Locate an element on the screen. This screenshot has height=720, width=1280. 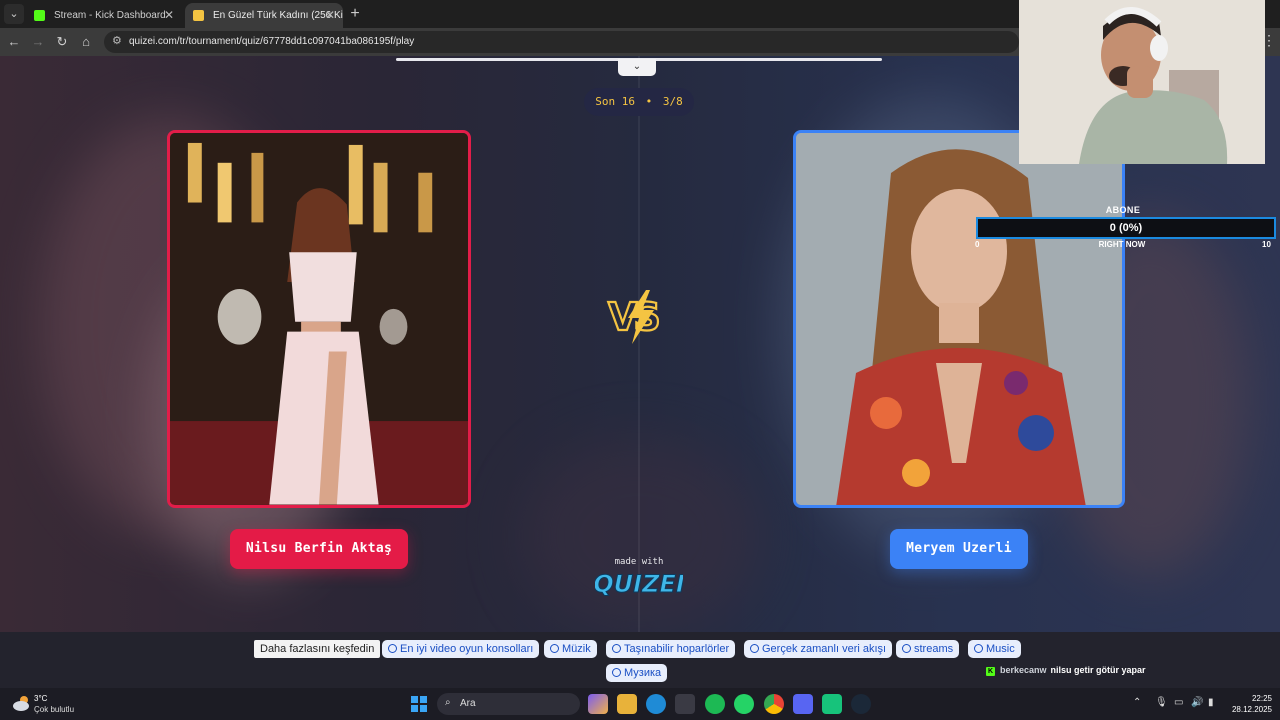
quizei-logo-text: QUIZEI is located at coordinates (639, 584).